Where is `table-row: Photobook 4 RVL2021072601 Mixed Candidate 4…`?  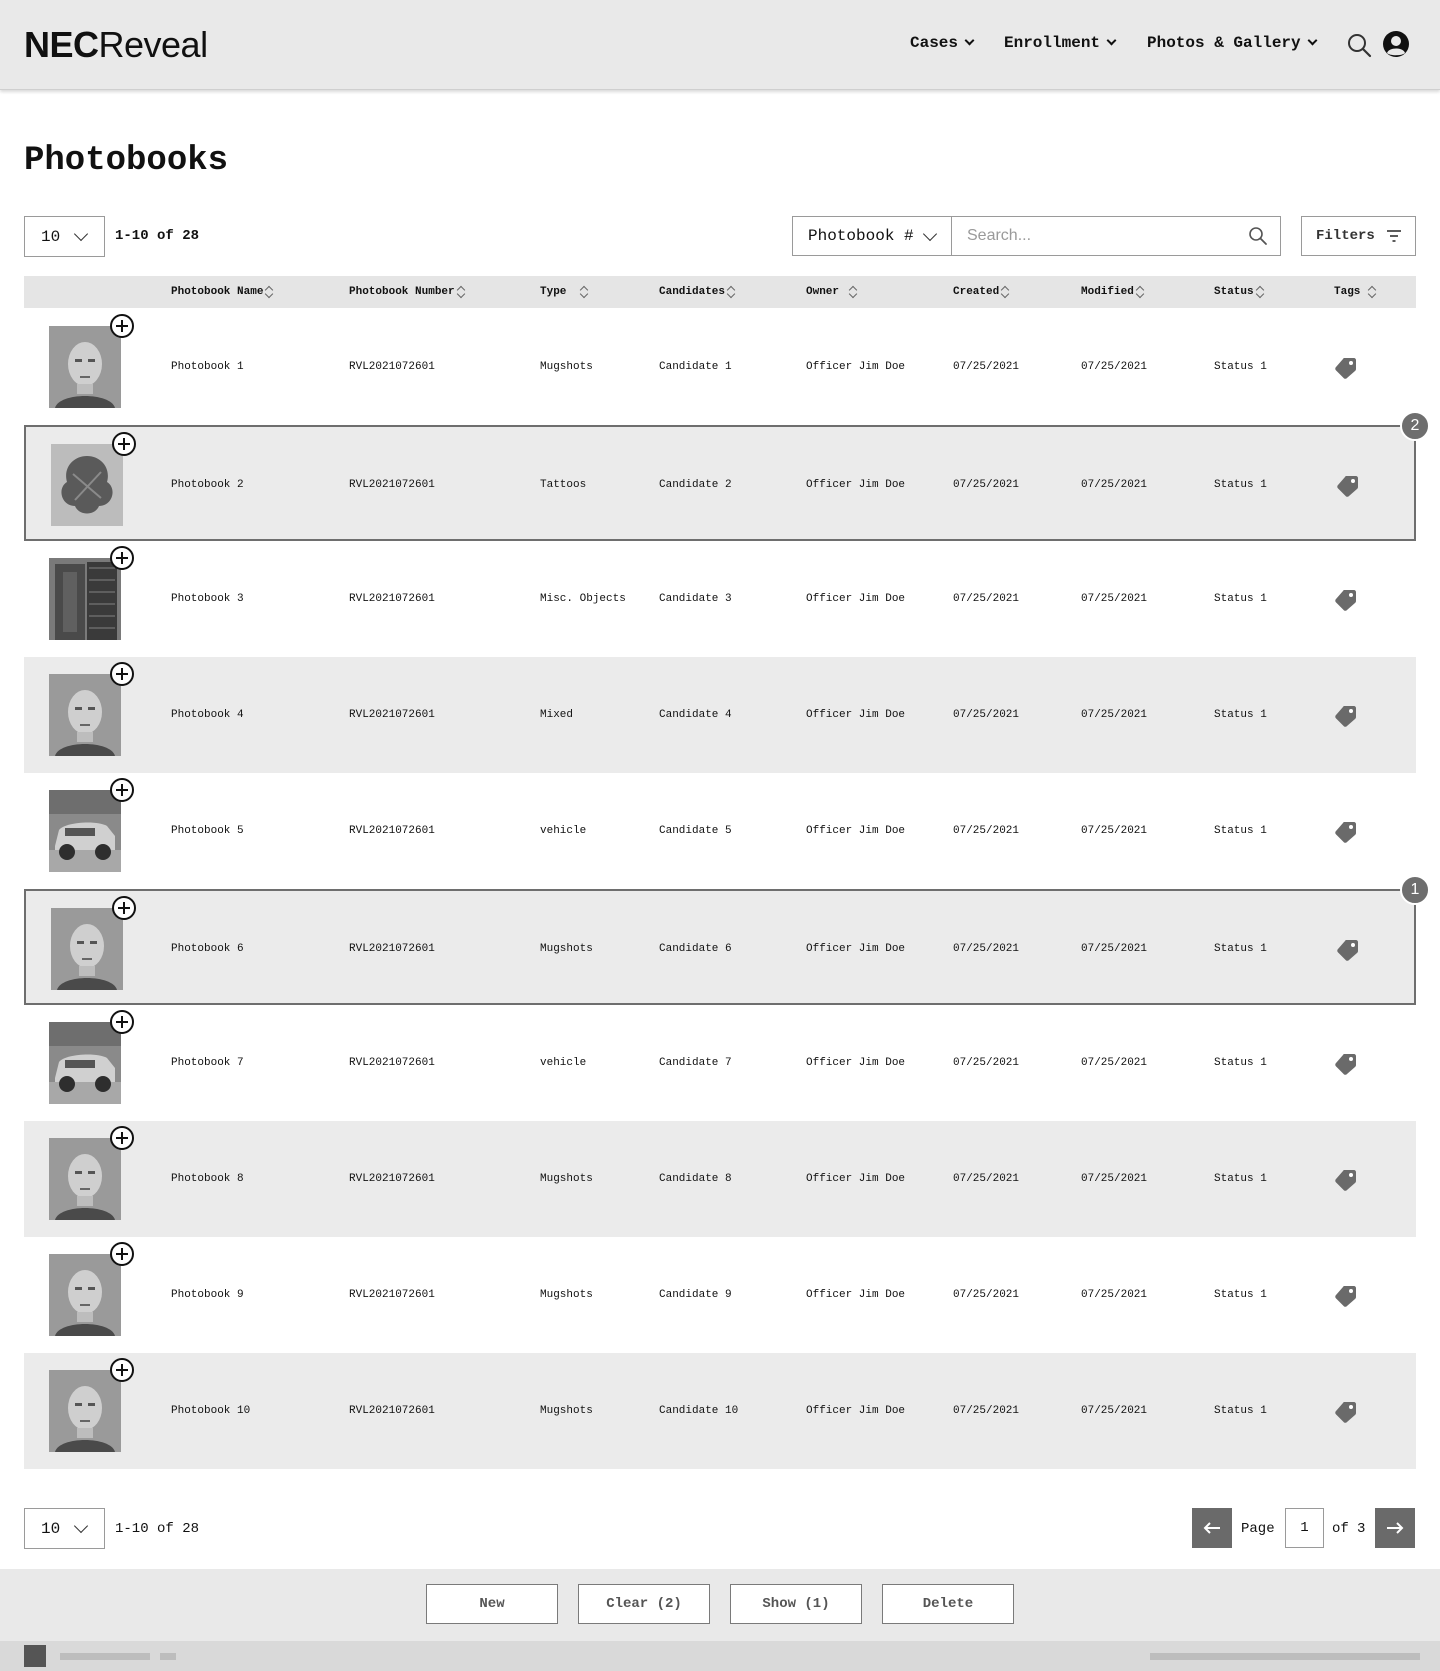
table-row: Photobook 4 RVL2021072601 Mixed Candidate 4… is located at coordinates (720, 715).